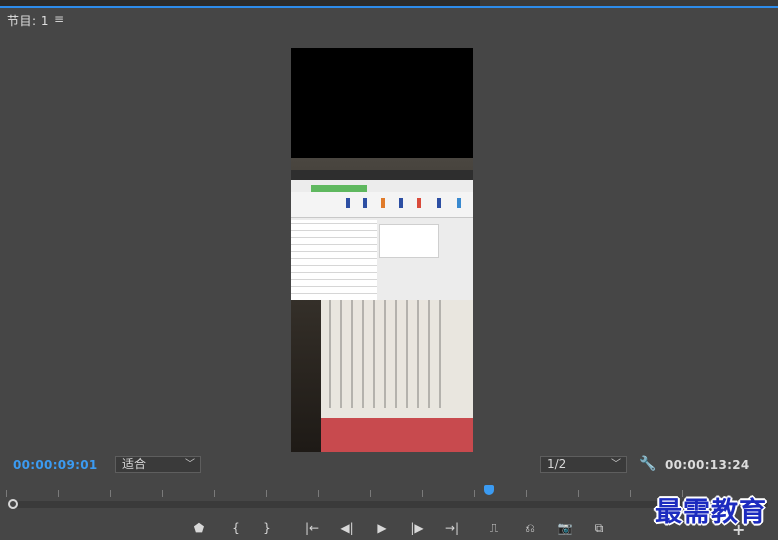 This screenshot has width=778, height=540. I want to click on video-spreadsheet-chart, so click(409, 241).